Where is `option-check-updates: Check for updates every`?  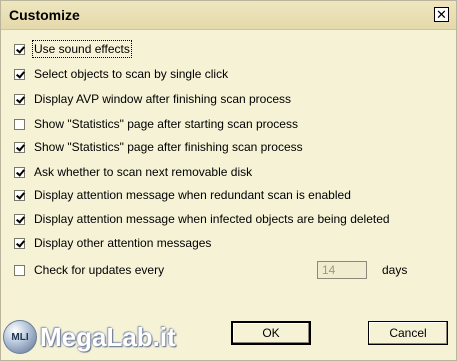
option-check-updates: Check for updates every is located at coordinates (89, 270).